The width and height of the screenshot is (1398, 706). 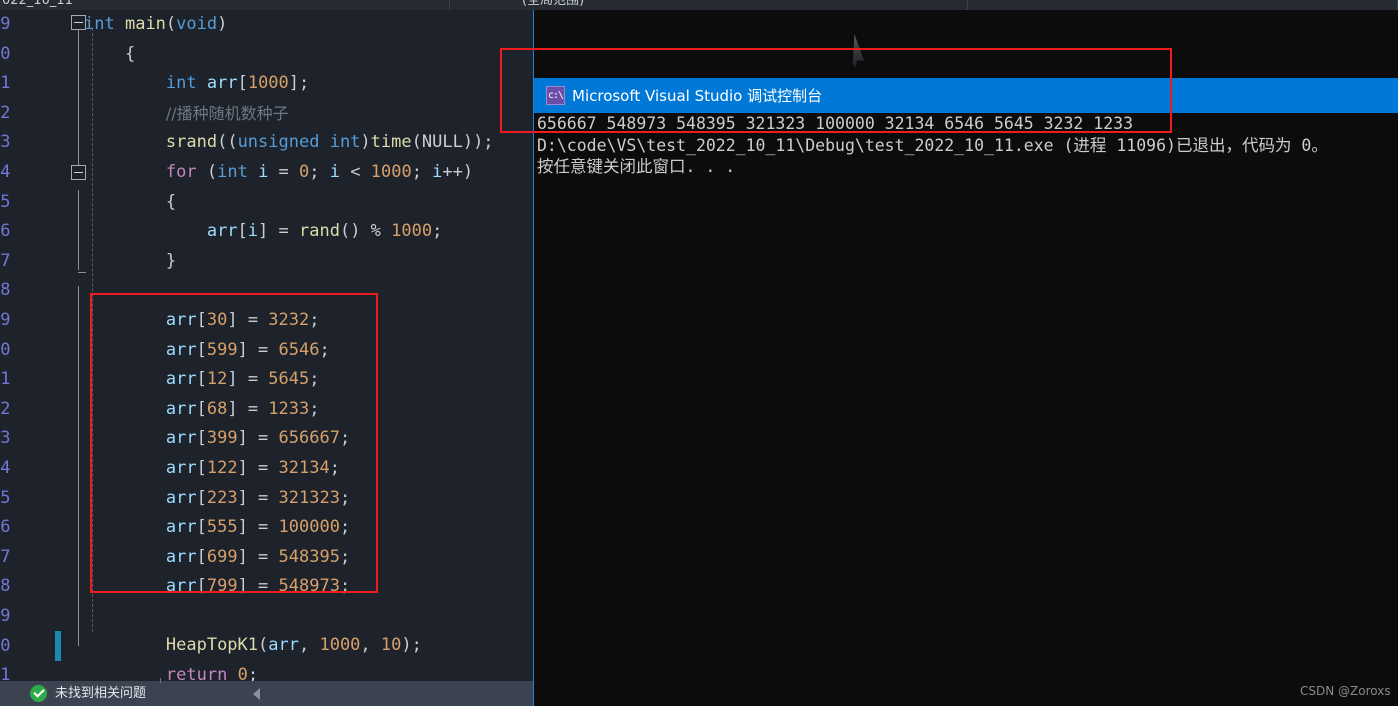 What do you see at coordinates (227, 113) in the screenshot?
I see `code-token: //播种随机数种子` at bounding box center [227, 113].